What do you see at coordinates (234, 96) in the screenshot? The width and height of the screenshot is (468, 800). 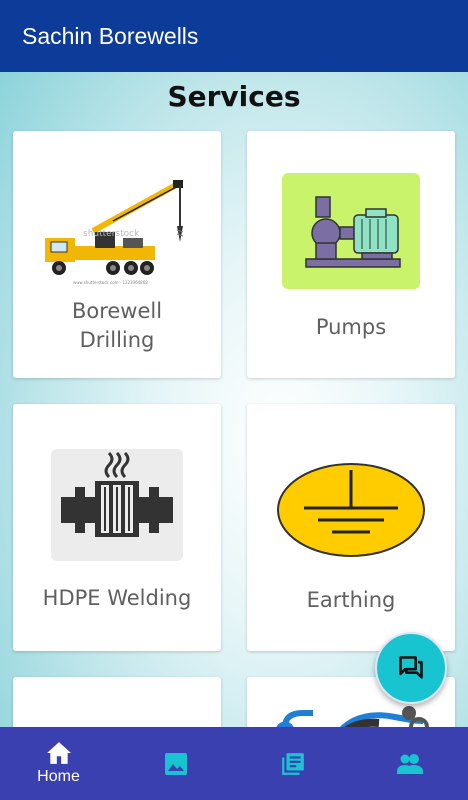 I see `page-title: Services` at bounding box center [234, 96].